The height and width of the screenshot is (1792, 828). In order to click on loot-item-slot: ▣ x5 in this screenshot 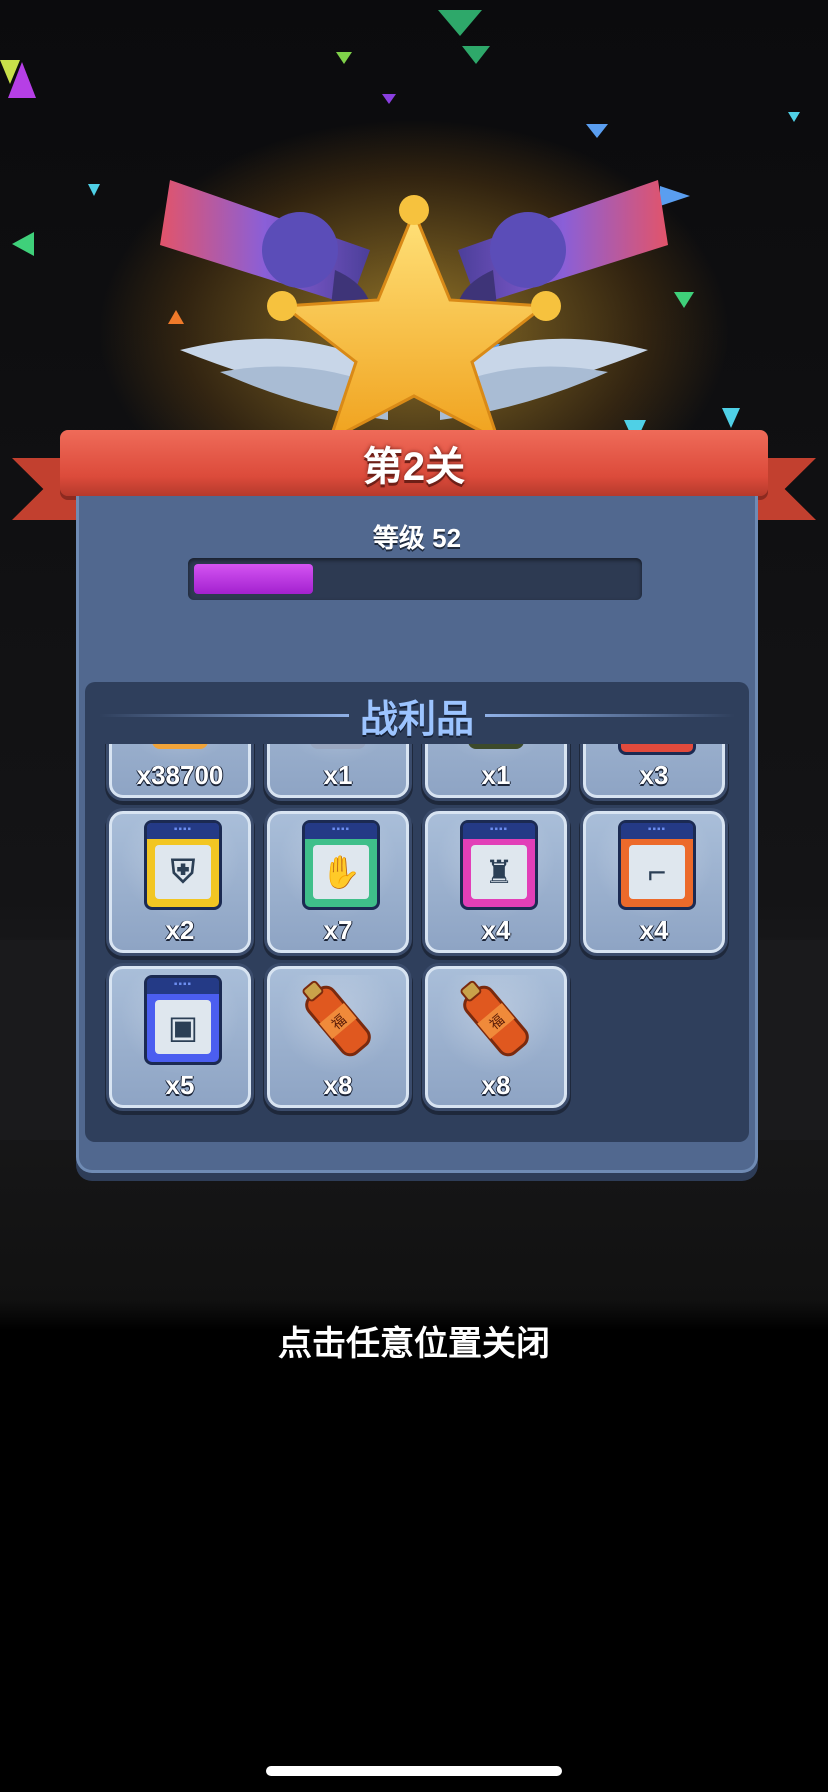, I will do `click(180, 1037)`.